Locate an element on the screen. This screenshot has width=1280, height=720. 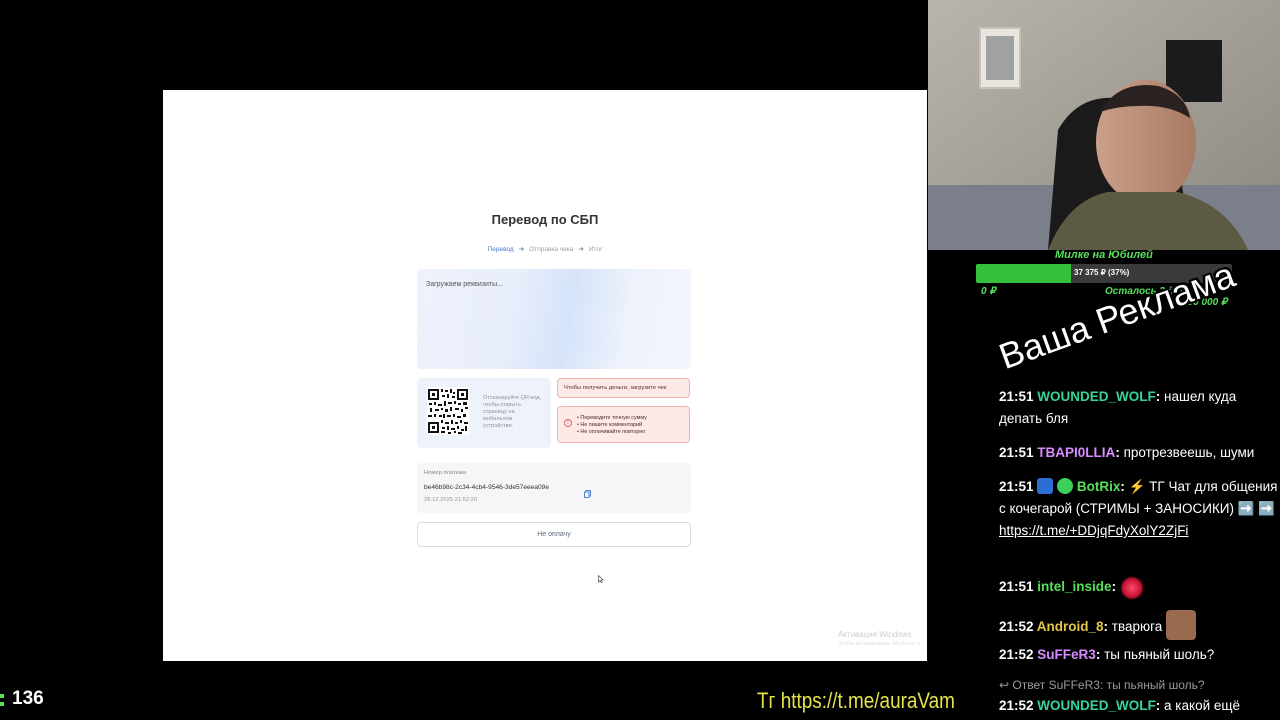
telegram-link-overlay: Тг https://t.me/auraVam is located at coordinates (856, 700).